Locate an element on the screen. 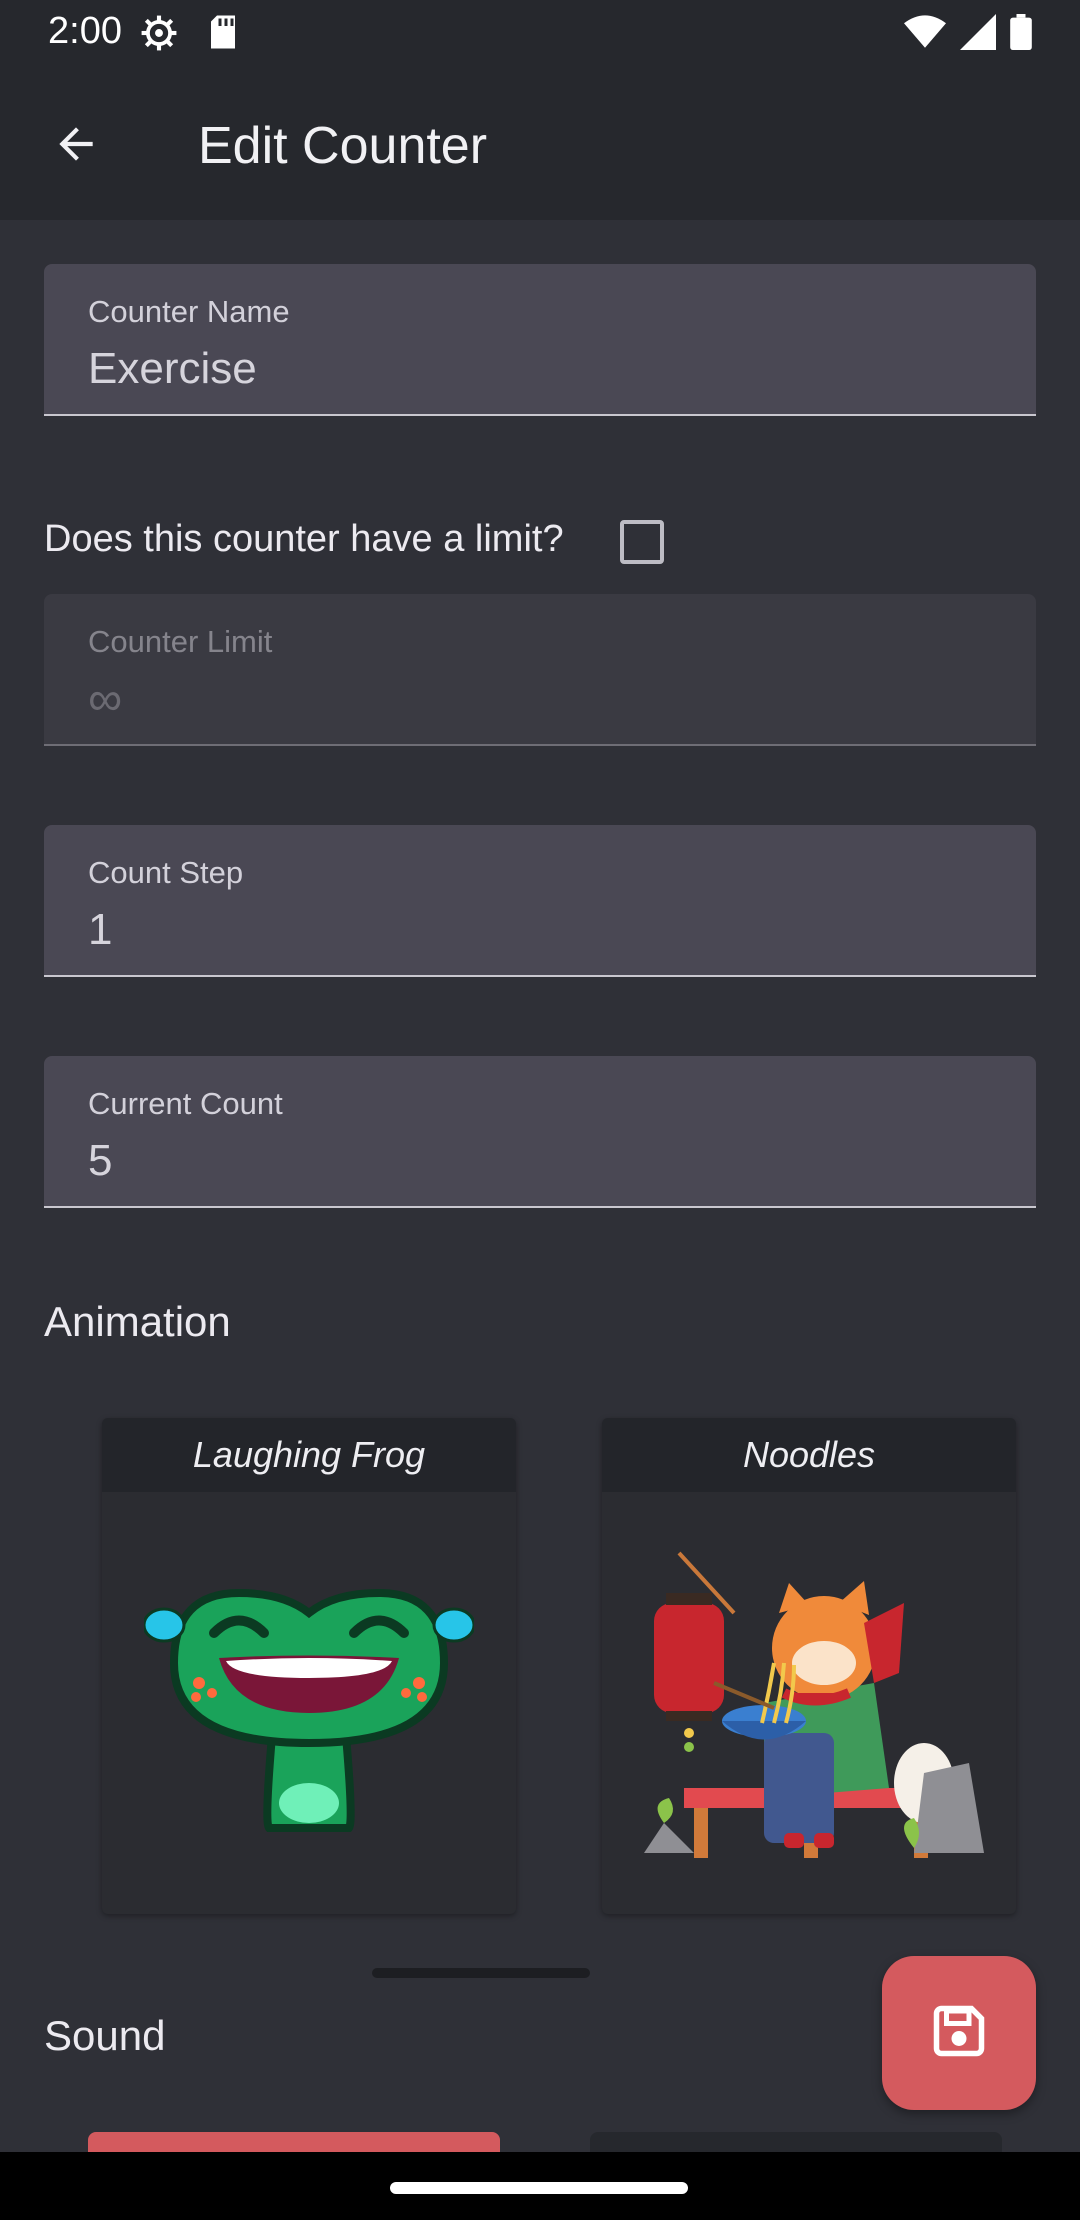  current-count-field: Current Count 5 is located at coordinates (540, 1132).